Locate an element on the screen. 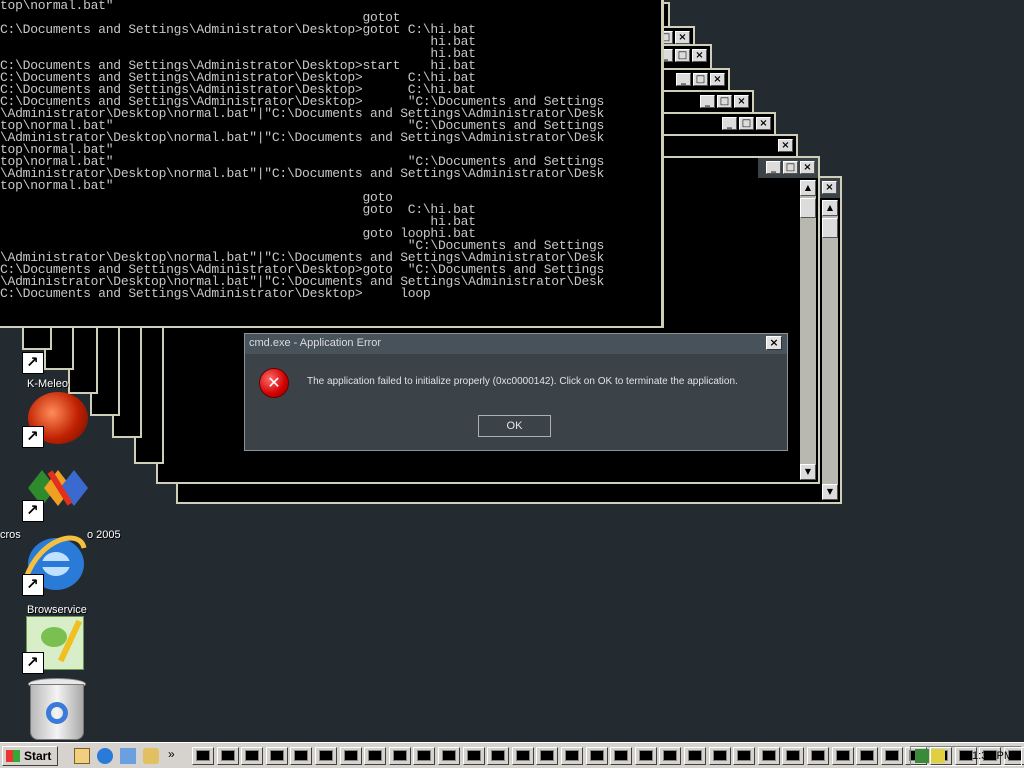 Image resolution: width=1024 pixels, height=768 pixels. internet-explorer-icon is located at coordinates (105, 756).